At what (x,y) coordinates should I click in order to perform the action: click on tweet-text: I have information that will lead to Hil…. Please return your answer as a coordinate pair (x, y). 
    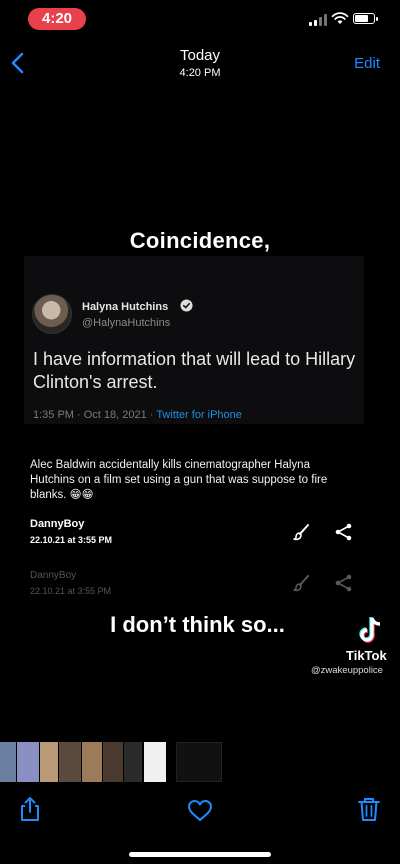
    Looking at the image, I should click on (194, 370).